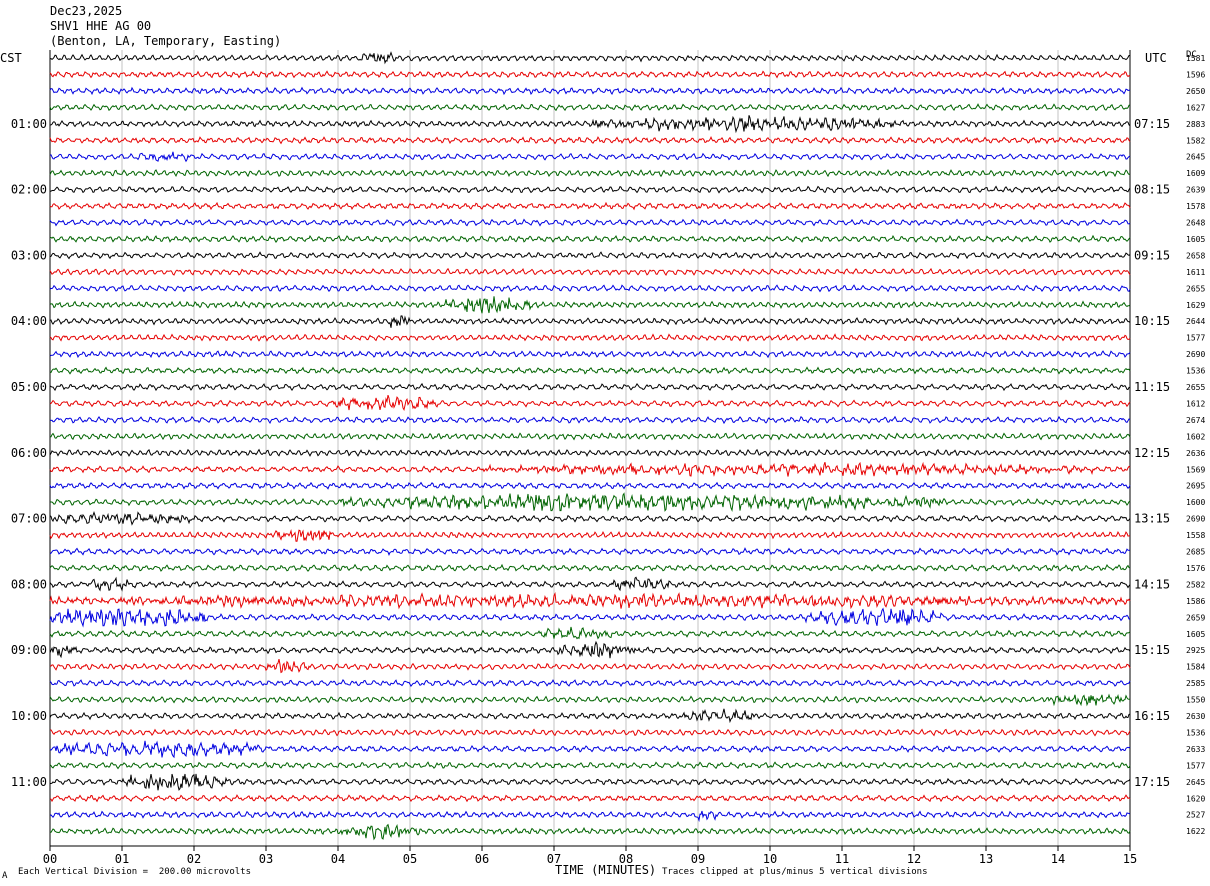 This screenshot has width=1210, height=886. What do you see at coordinates (1195, 239) in the screenshot?
I see `dc-offset-12: 1605` at bounding box center [1195, 239].